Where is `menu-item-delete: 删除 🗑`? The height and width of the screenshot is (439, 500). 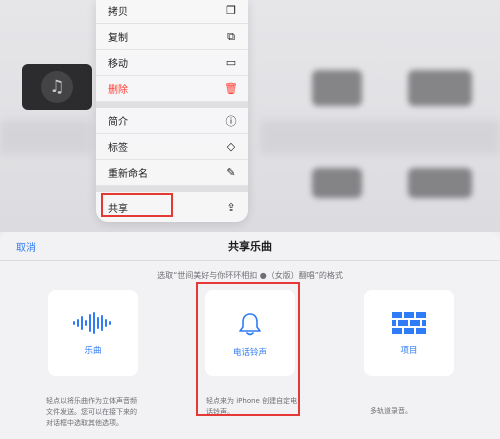
menu-item-delete: 删除 🗑 is located at coordinates (172, 89).